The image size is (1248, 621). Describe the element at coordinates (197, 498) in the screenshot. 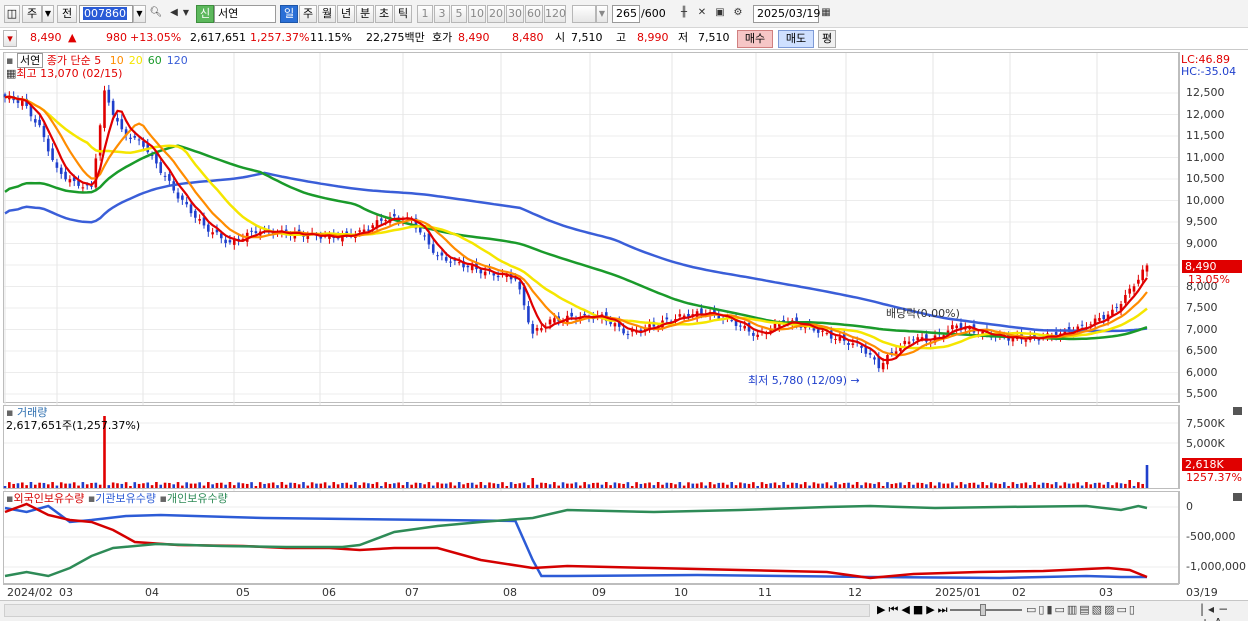

I see `legend-individual: 개인보유수량` at that location.